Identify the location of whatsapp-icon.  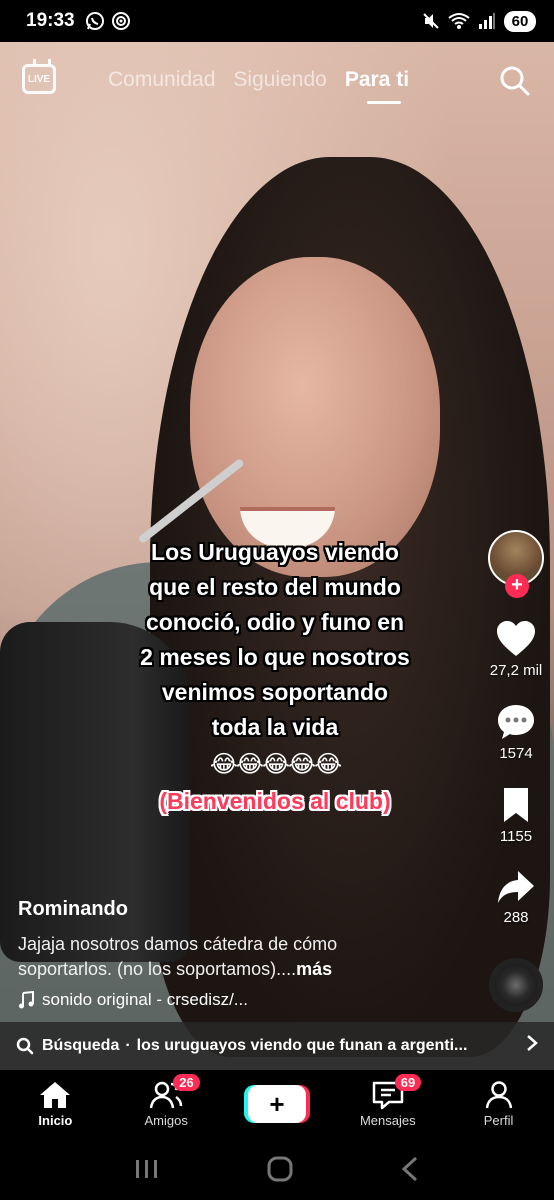
(94, 21).